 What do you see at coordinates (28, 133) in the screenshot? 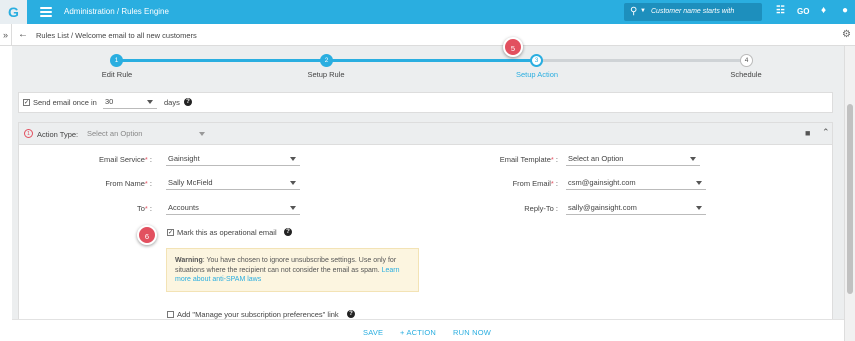
I see `action-number-badge: 1` at bounding box center [28, 133].